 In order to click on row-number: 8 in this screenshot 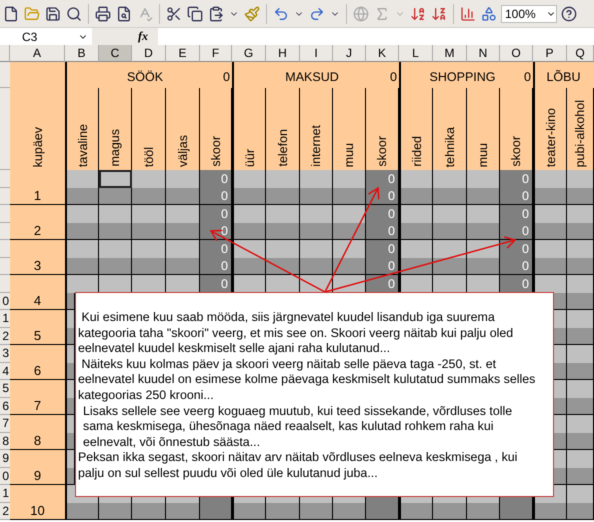, I will do `click(5, 441)`.